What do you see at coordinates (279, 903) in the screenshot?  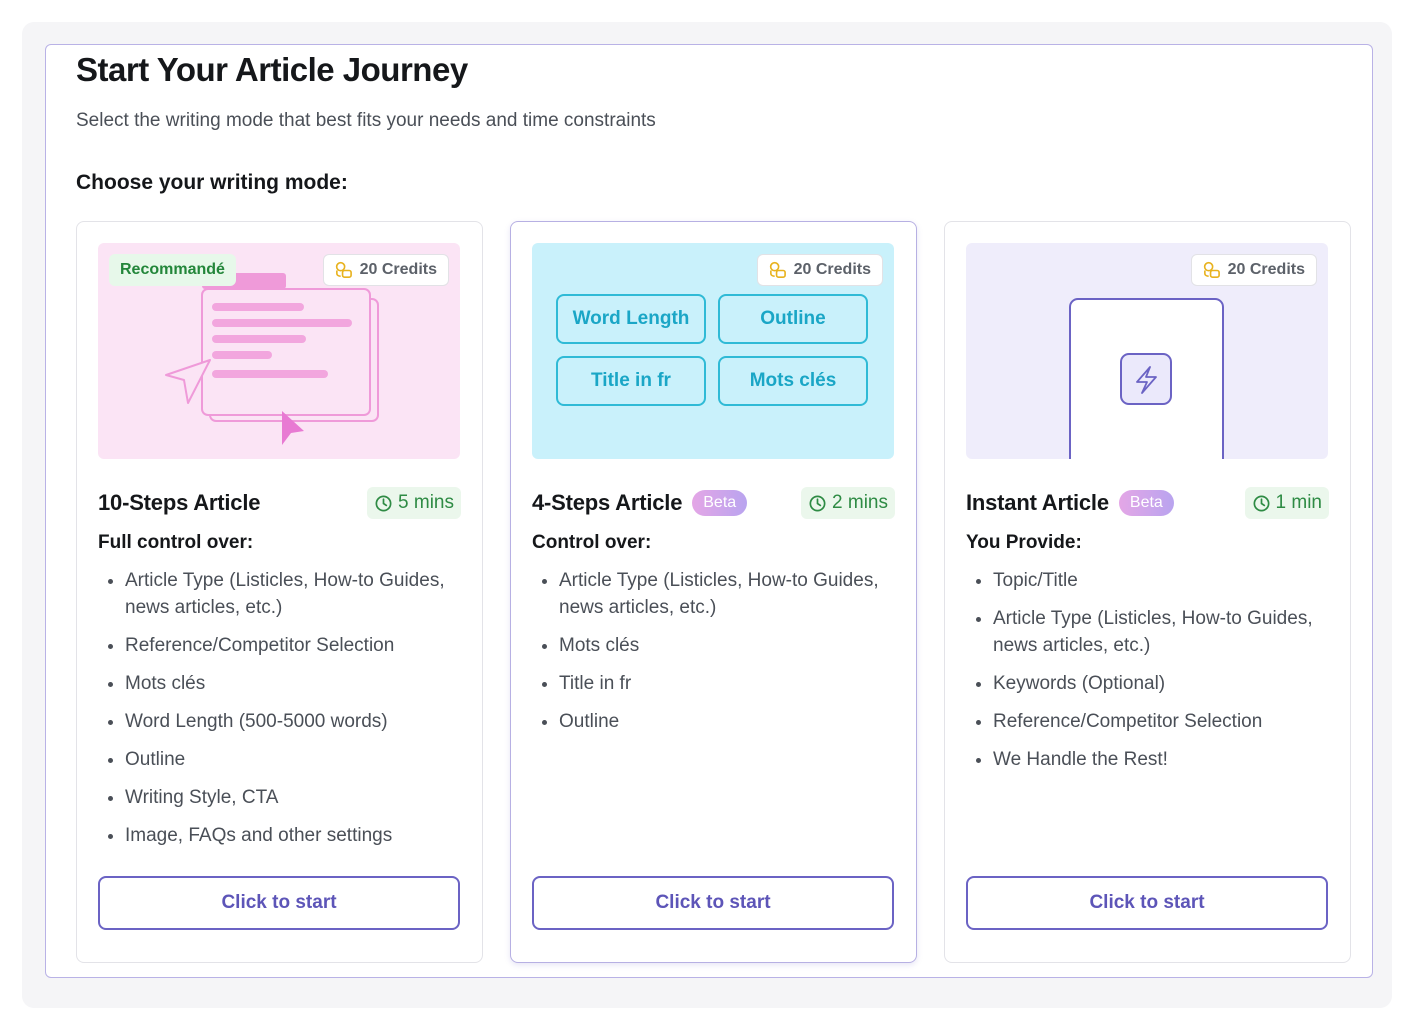 I see `start-button-10-steps: Click to start` at bounding box center [279, 903].